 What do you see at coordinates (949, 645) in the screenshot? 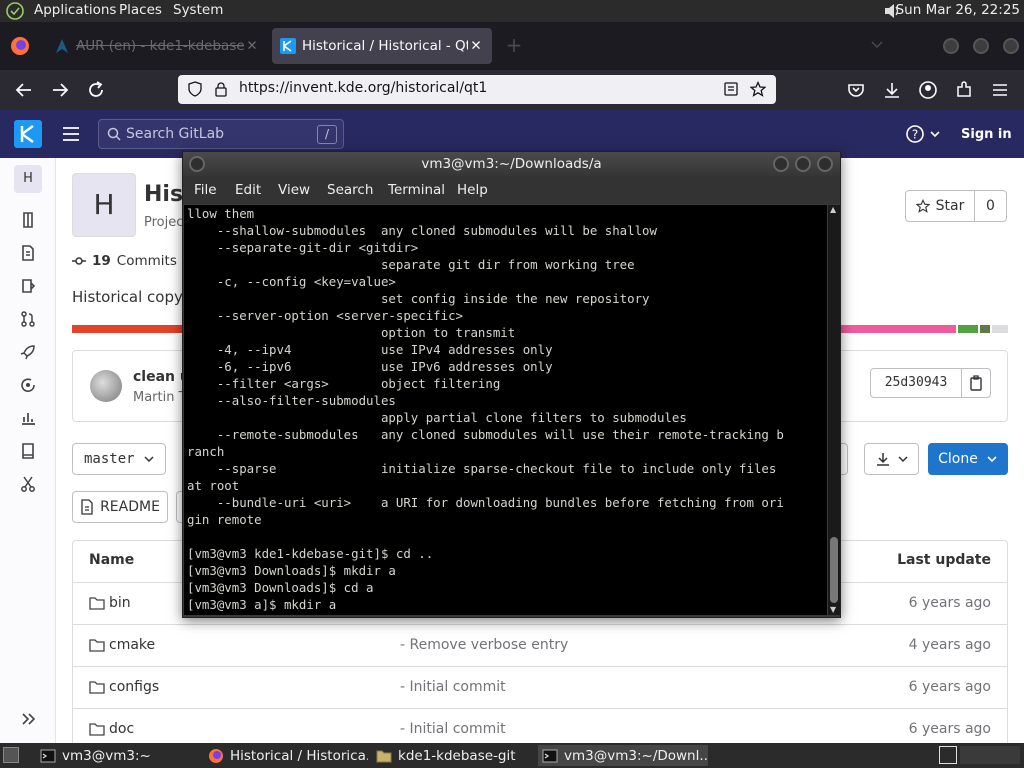
I see `last-update: 4 years ago` at bounding box center [949, 645].